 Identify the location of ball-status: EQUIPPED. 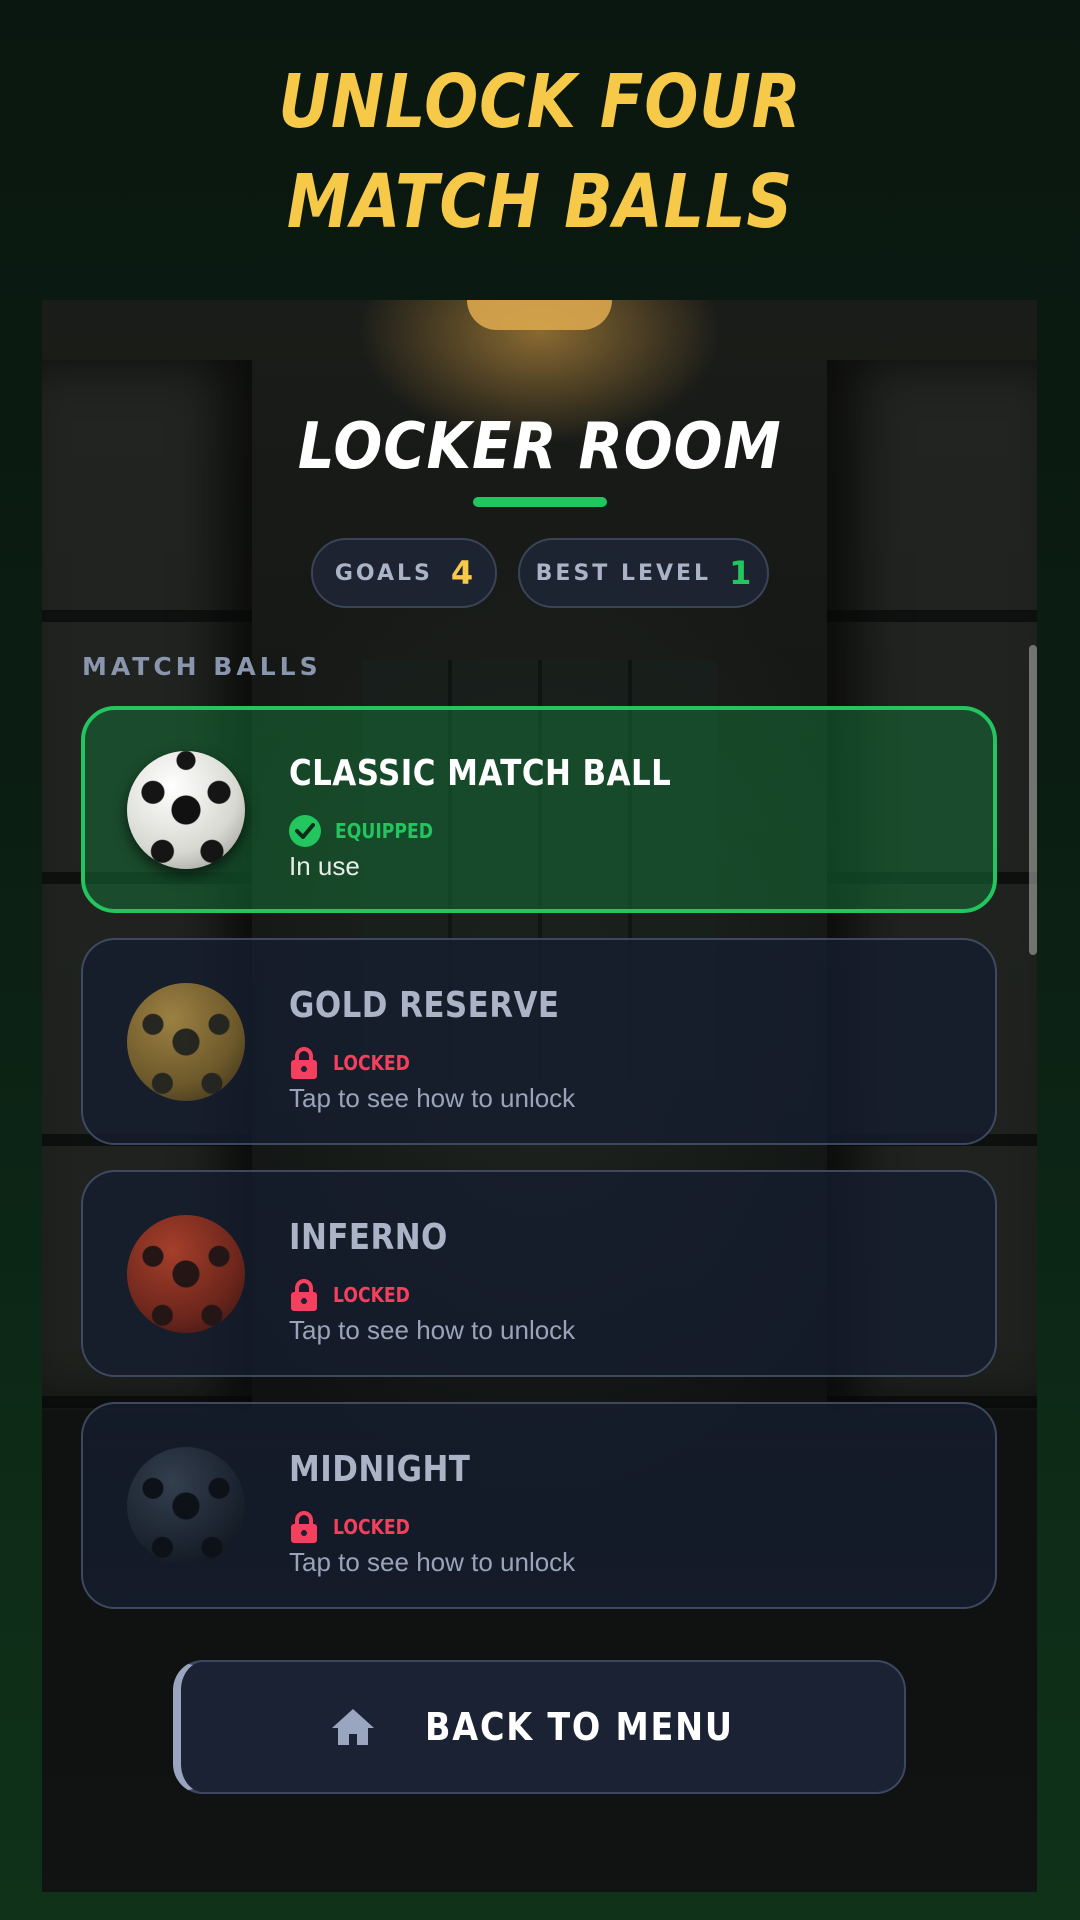
(369, 831).